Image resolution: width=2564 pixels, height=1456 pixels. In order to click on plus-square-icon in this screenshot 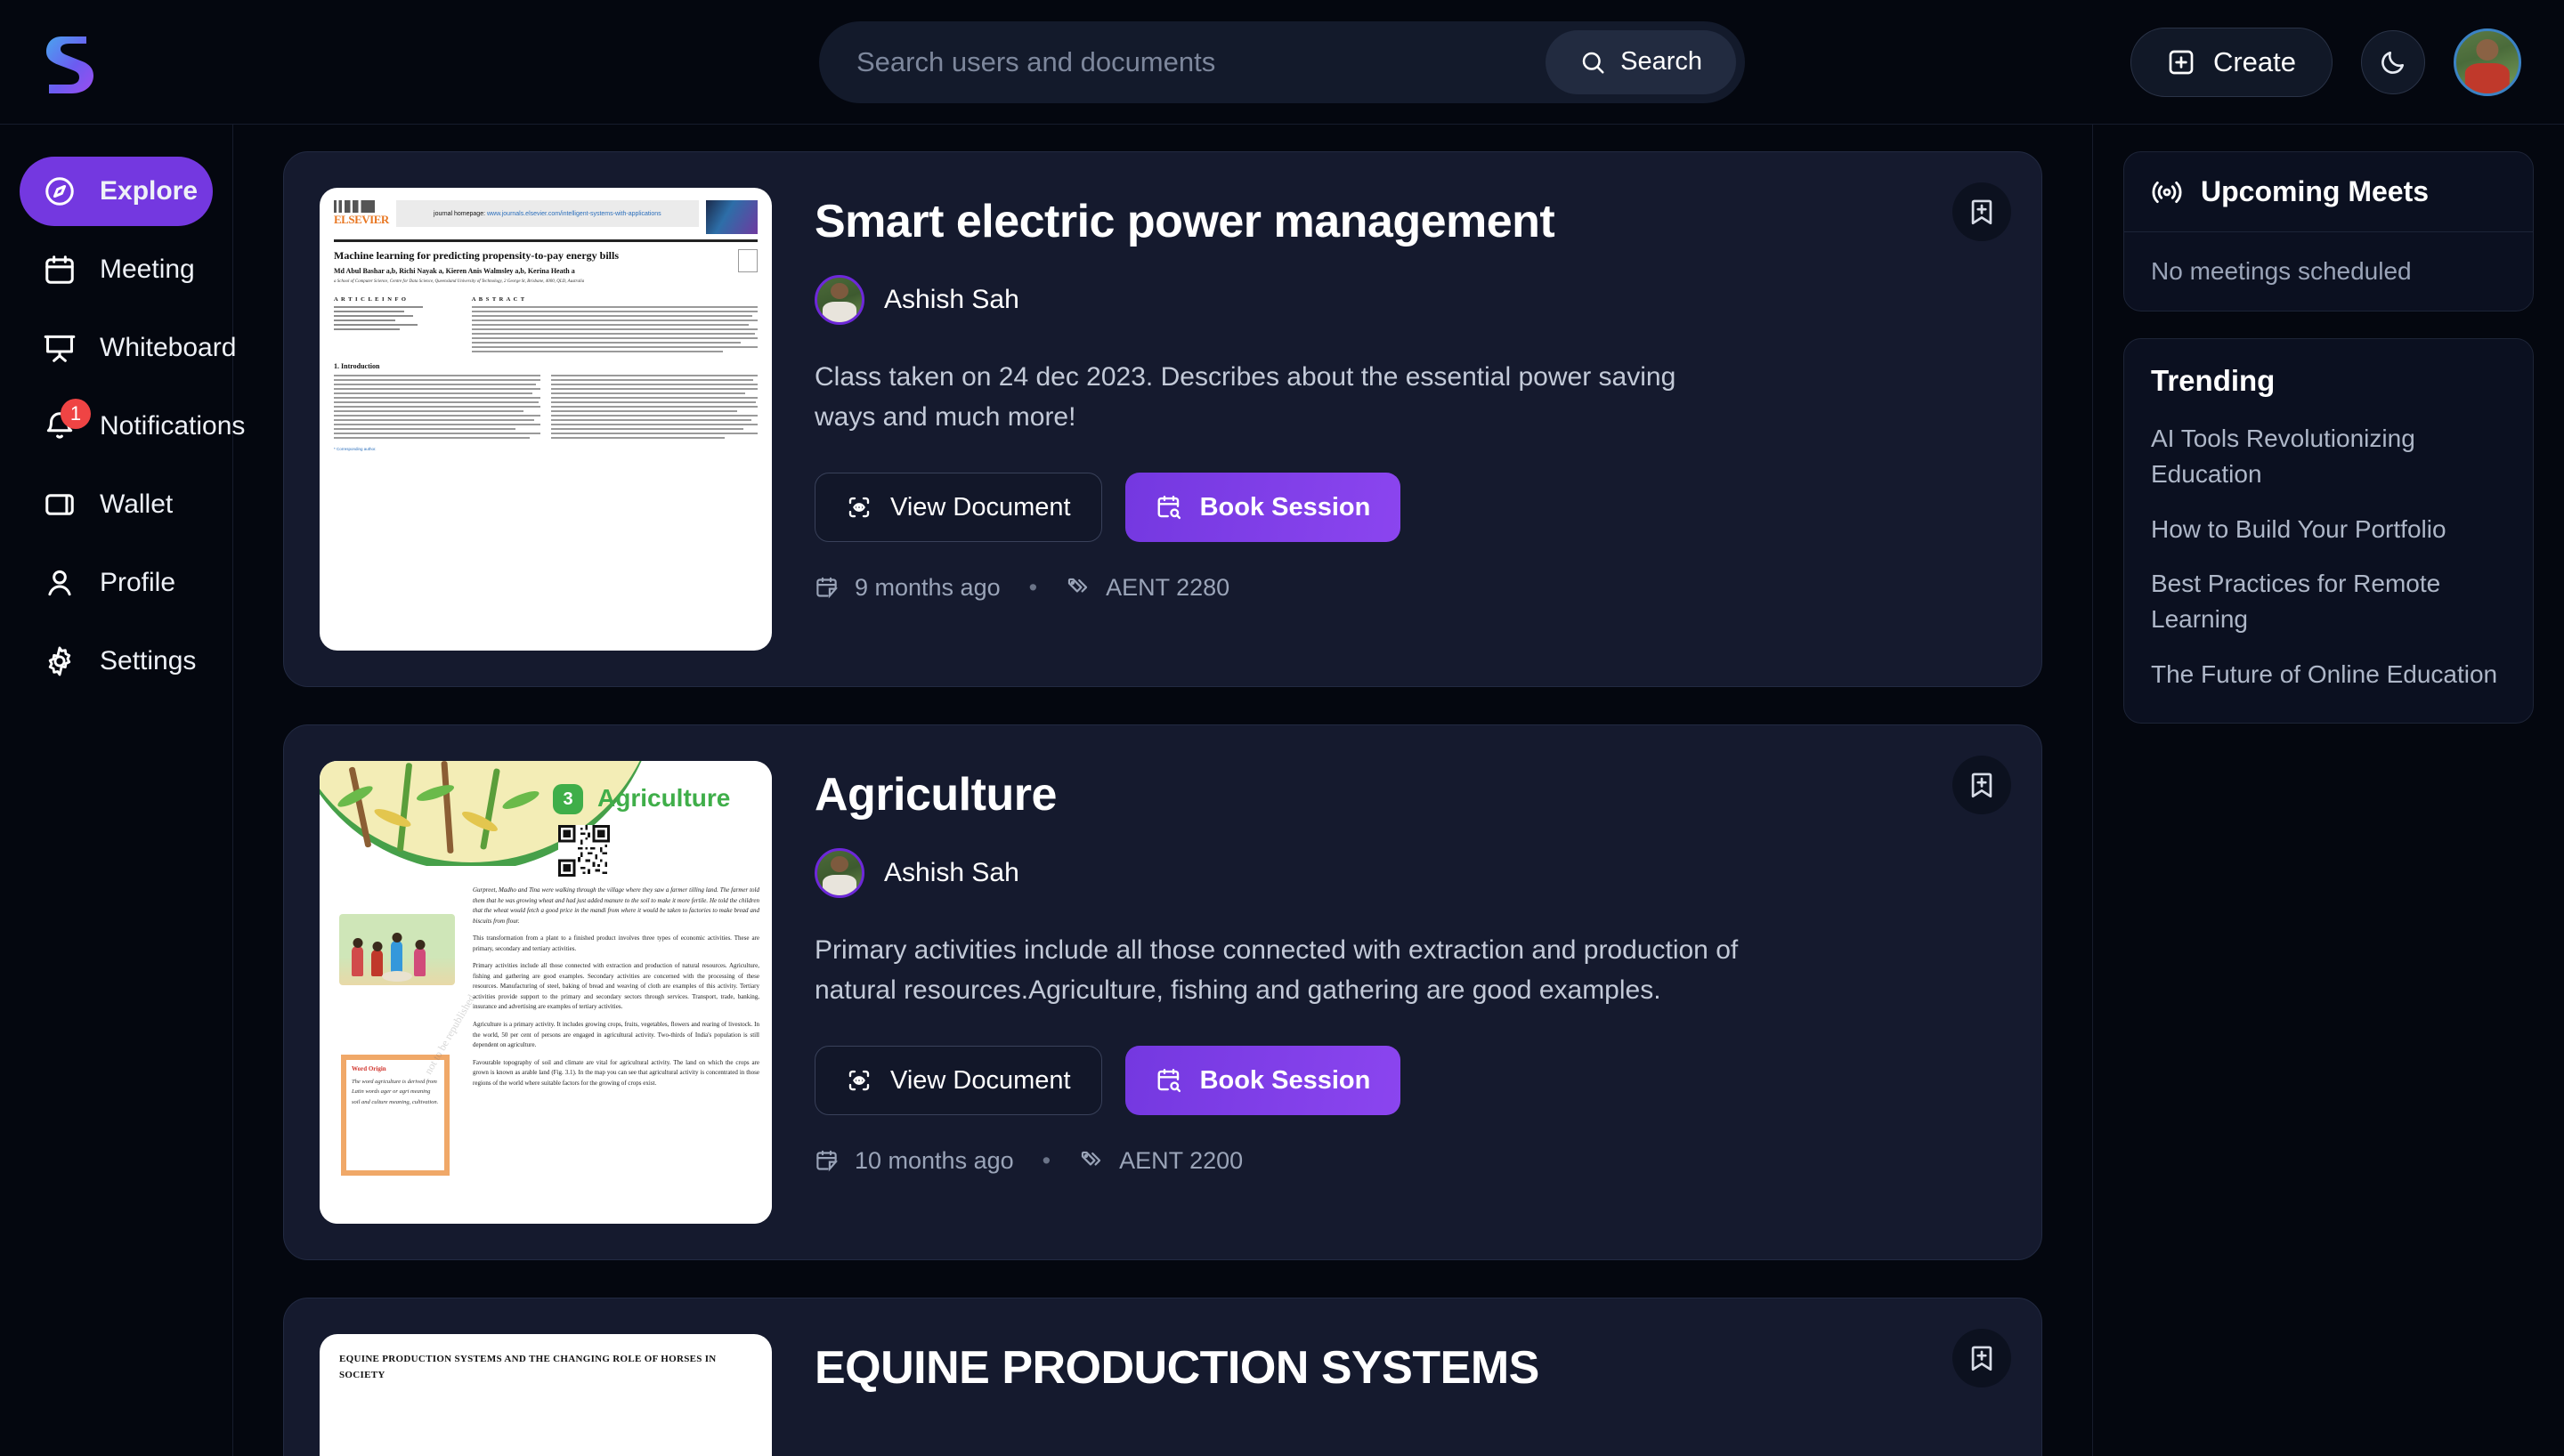, I will do `click(2181, 62)`.